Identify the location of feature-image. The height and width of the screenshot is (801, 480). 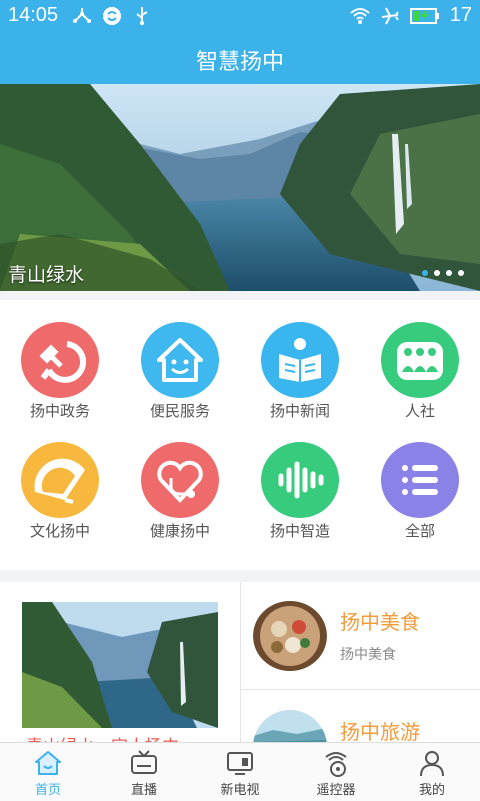
(120, 665).